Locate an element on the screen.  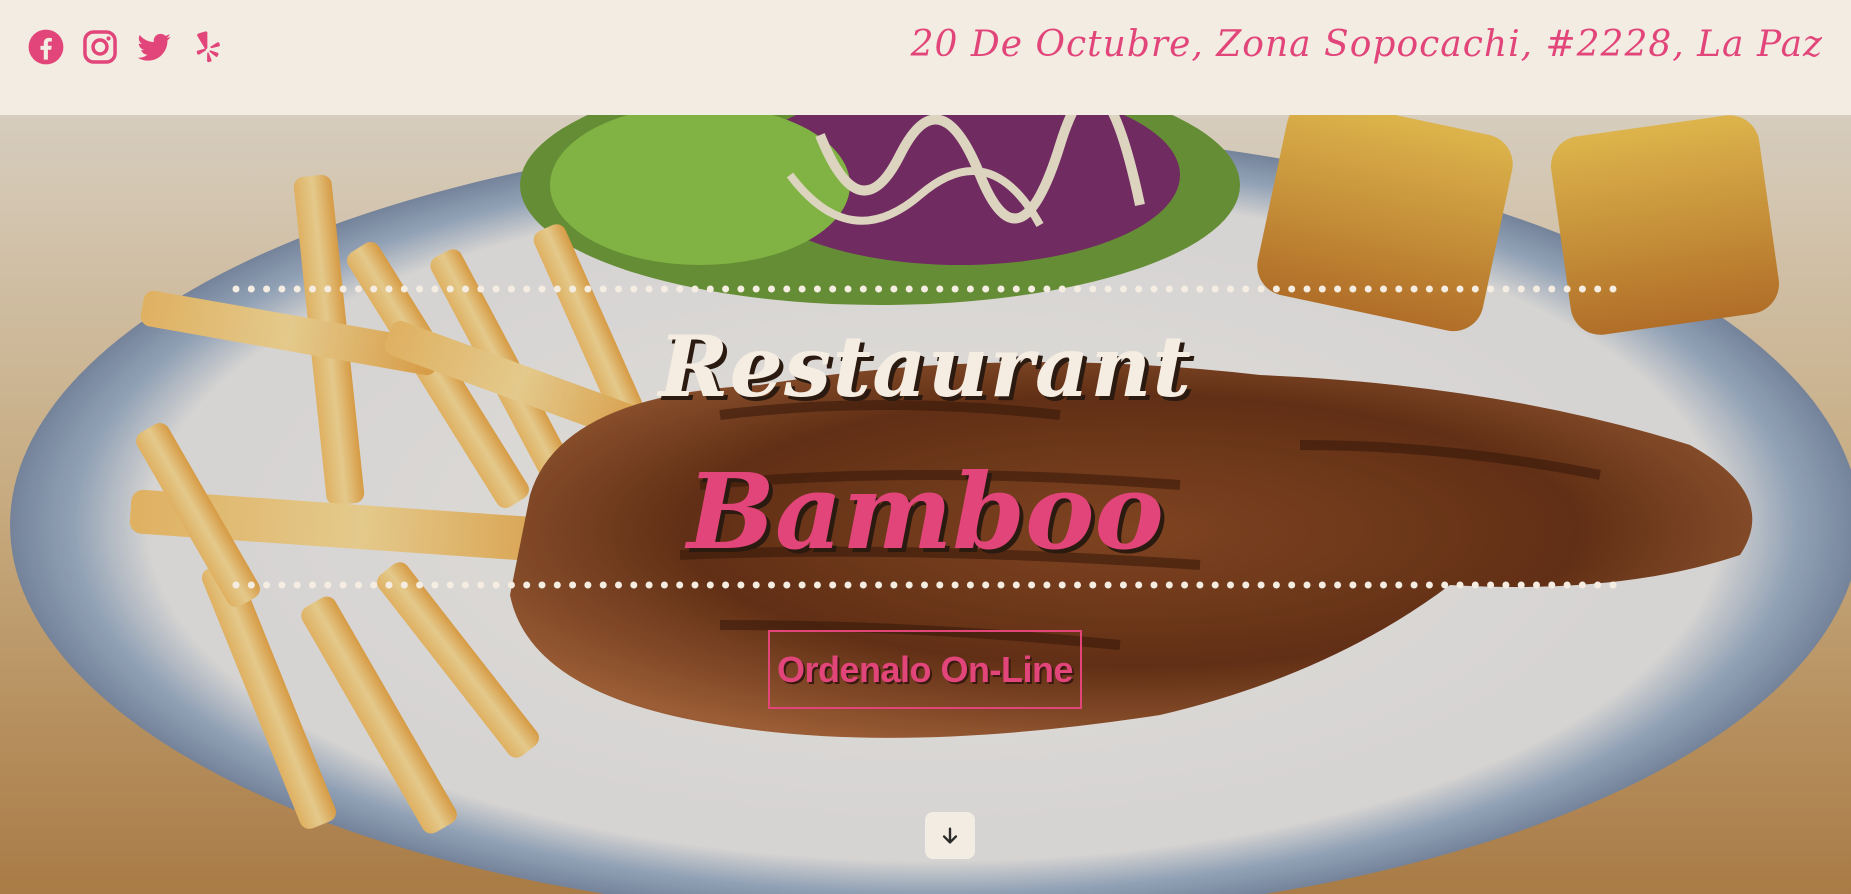
yelp-icon is located at coordinates (208, 47).